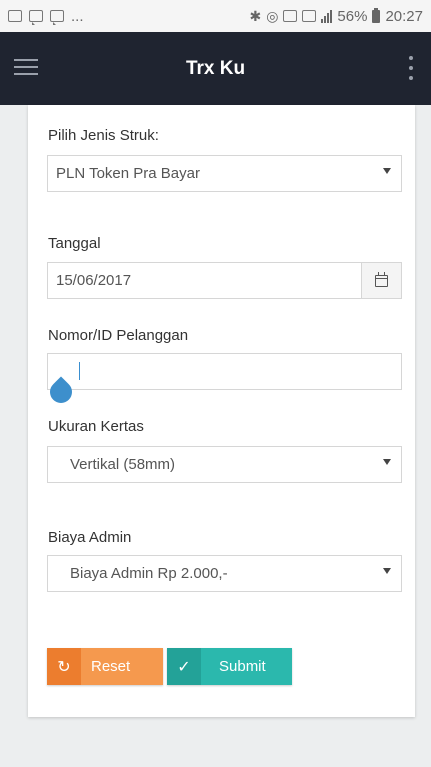 The height and width of the screenshot is (767, 431). What do you see at coordinates (36, 17) in the screenshot?
I see `message-icon` at bounding box center [36, 17].